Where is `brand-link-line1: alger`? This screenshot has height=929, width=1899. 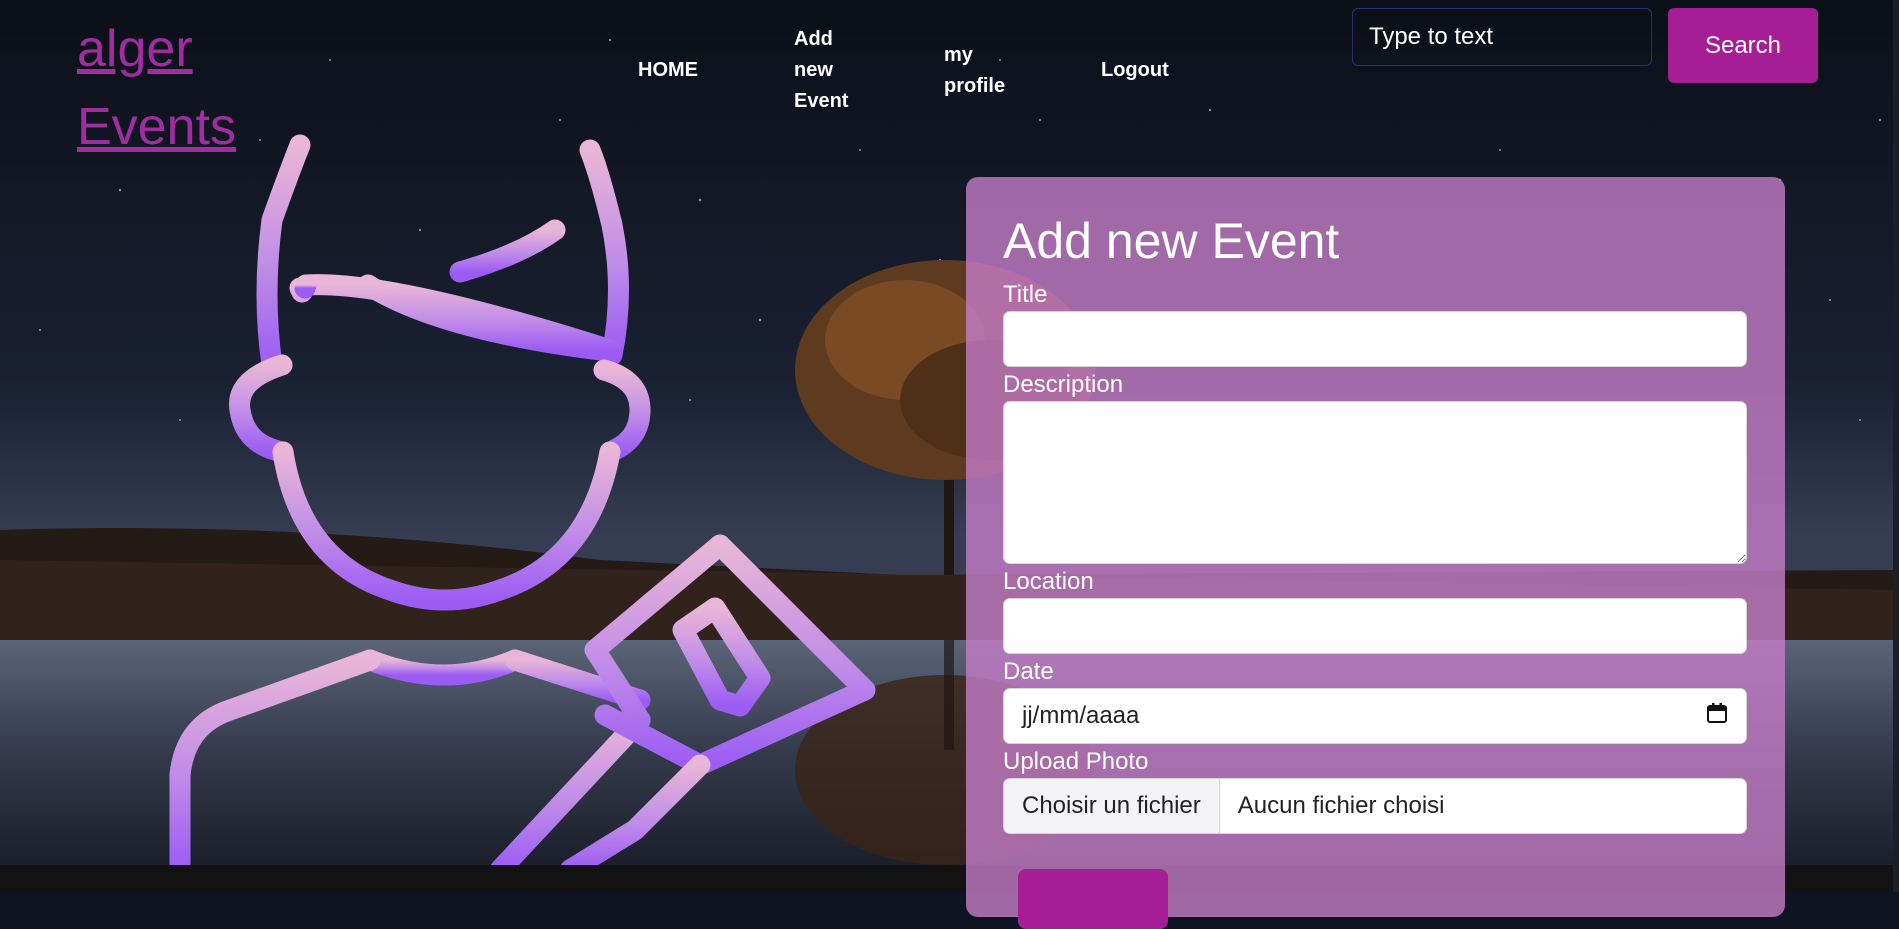 brand-link-line1: alger is located at coordinates (177, 49).